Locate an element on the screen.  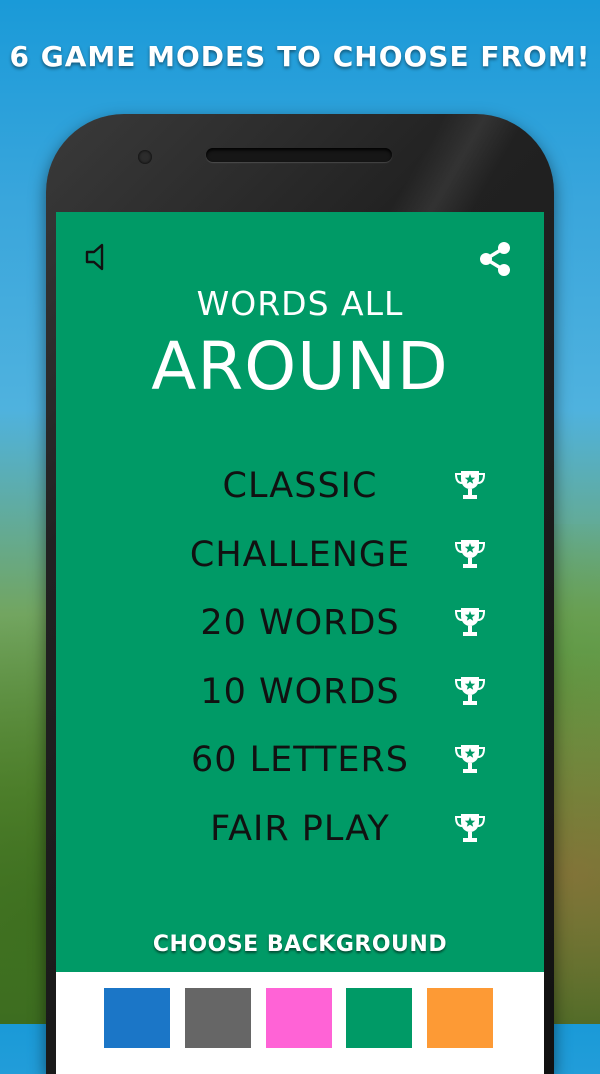
app-title-line1: WORDS ALL is located at coordinates (300, 303).